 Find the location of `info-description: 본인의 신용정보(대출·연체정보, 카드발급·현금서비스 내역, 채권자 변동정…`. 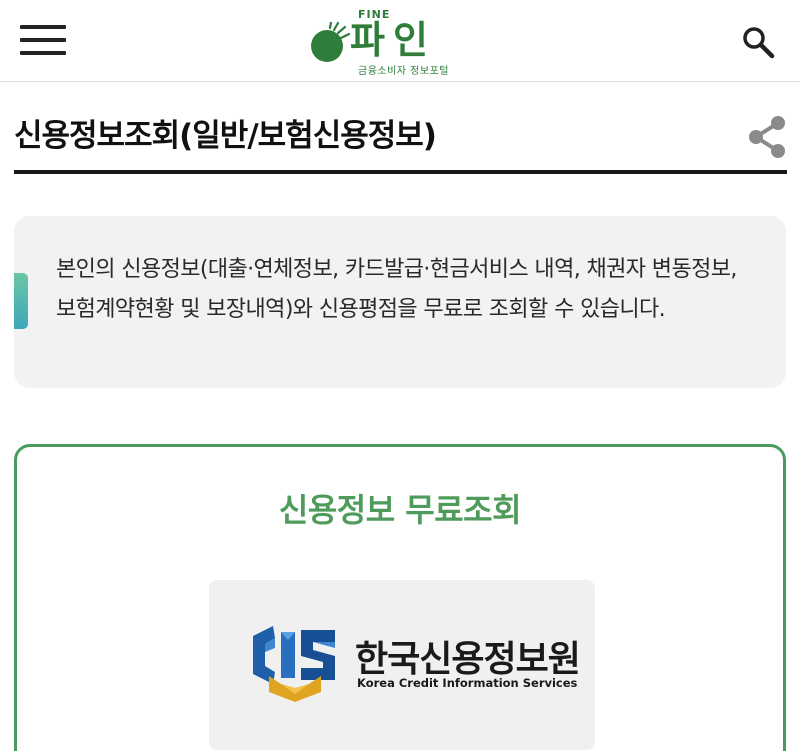

info-description: 본인의 신용정보(대출·연체정보, 카드발급·현금서비스 내역, 채권자 변동정… is located at coordinates (396, 289).